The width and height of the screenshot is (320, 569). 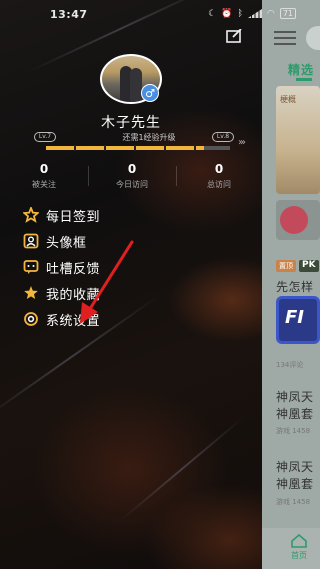 What do you see at coordinates (287, 13) in the screenshot?
I see `battery-icon: 71` at bounding box center [287, 13].